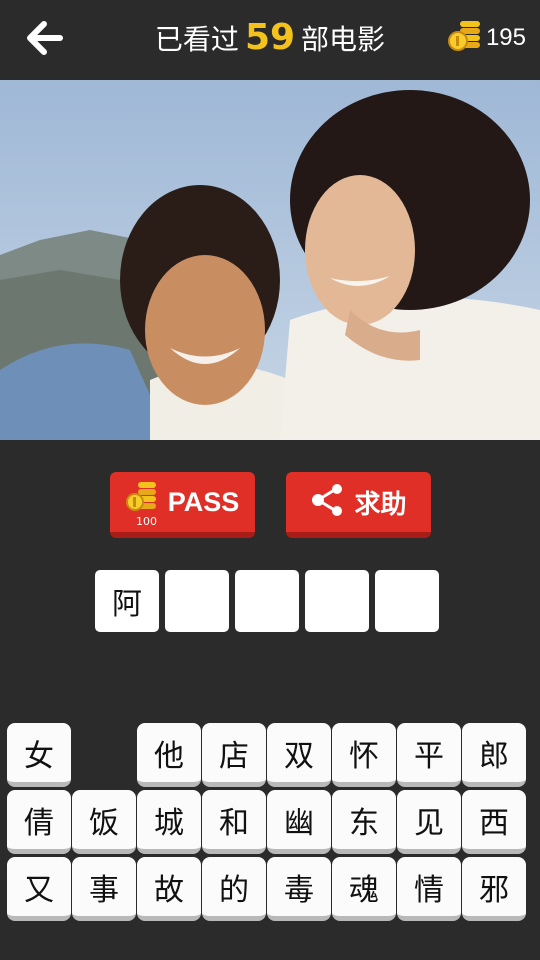 This screenshot has height=960, width=540. Describe the element at coordinates (39, 822) in the screenshot. I see `char-key: 倩` at that location.